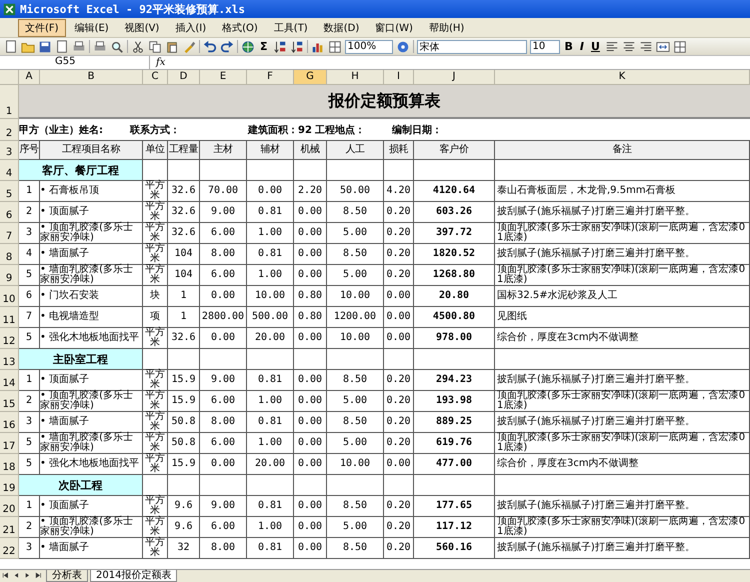  What do you see at coordinates (223, 275) in the screenshot?
I see `table-cell: 6.00` at bounding box center [223, 275].